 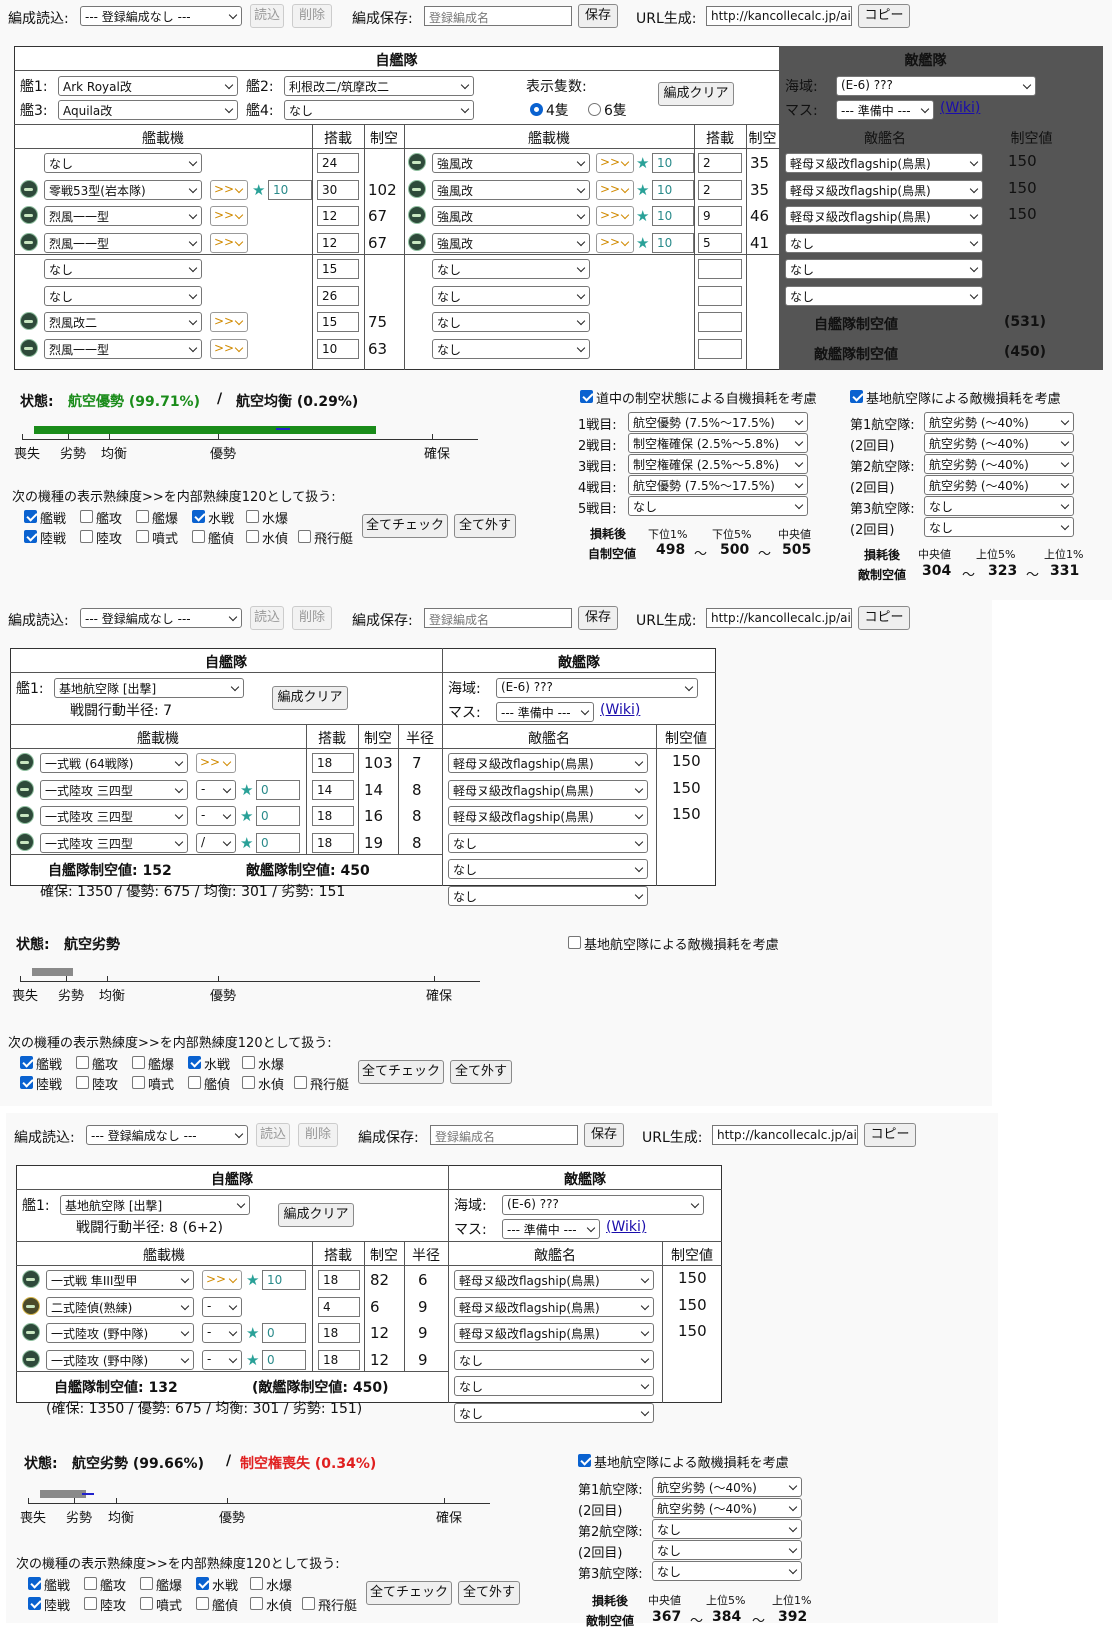 I want to click on read-button: 読込, so click(x=273, y=1135).